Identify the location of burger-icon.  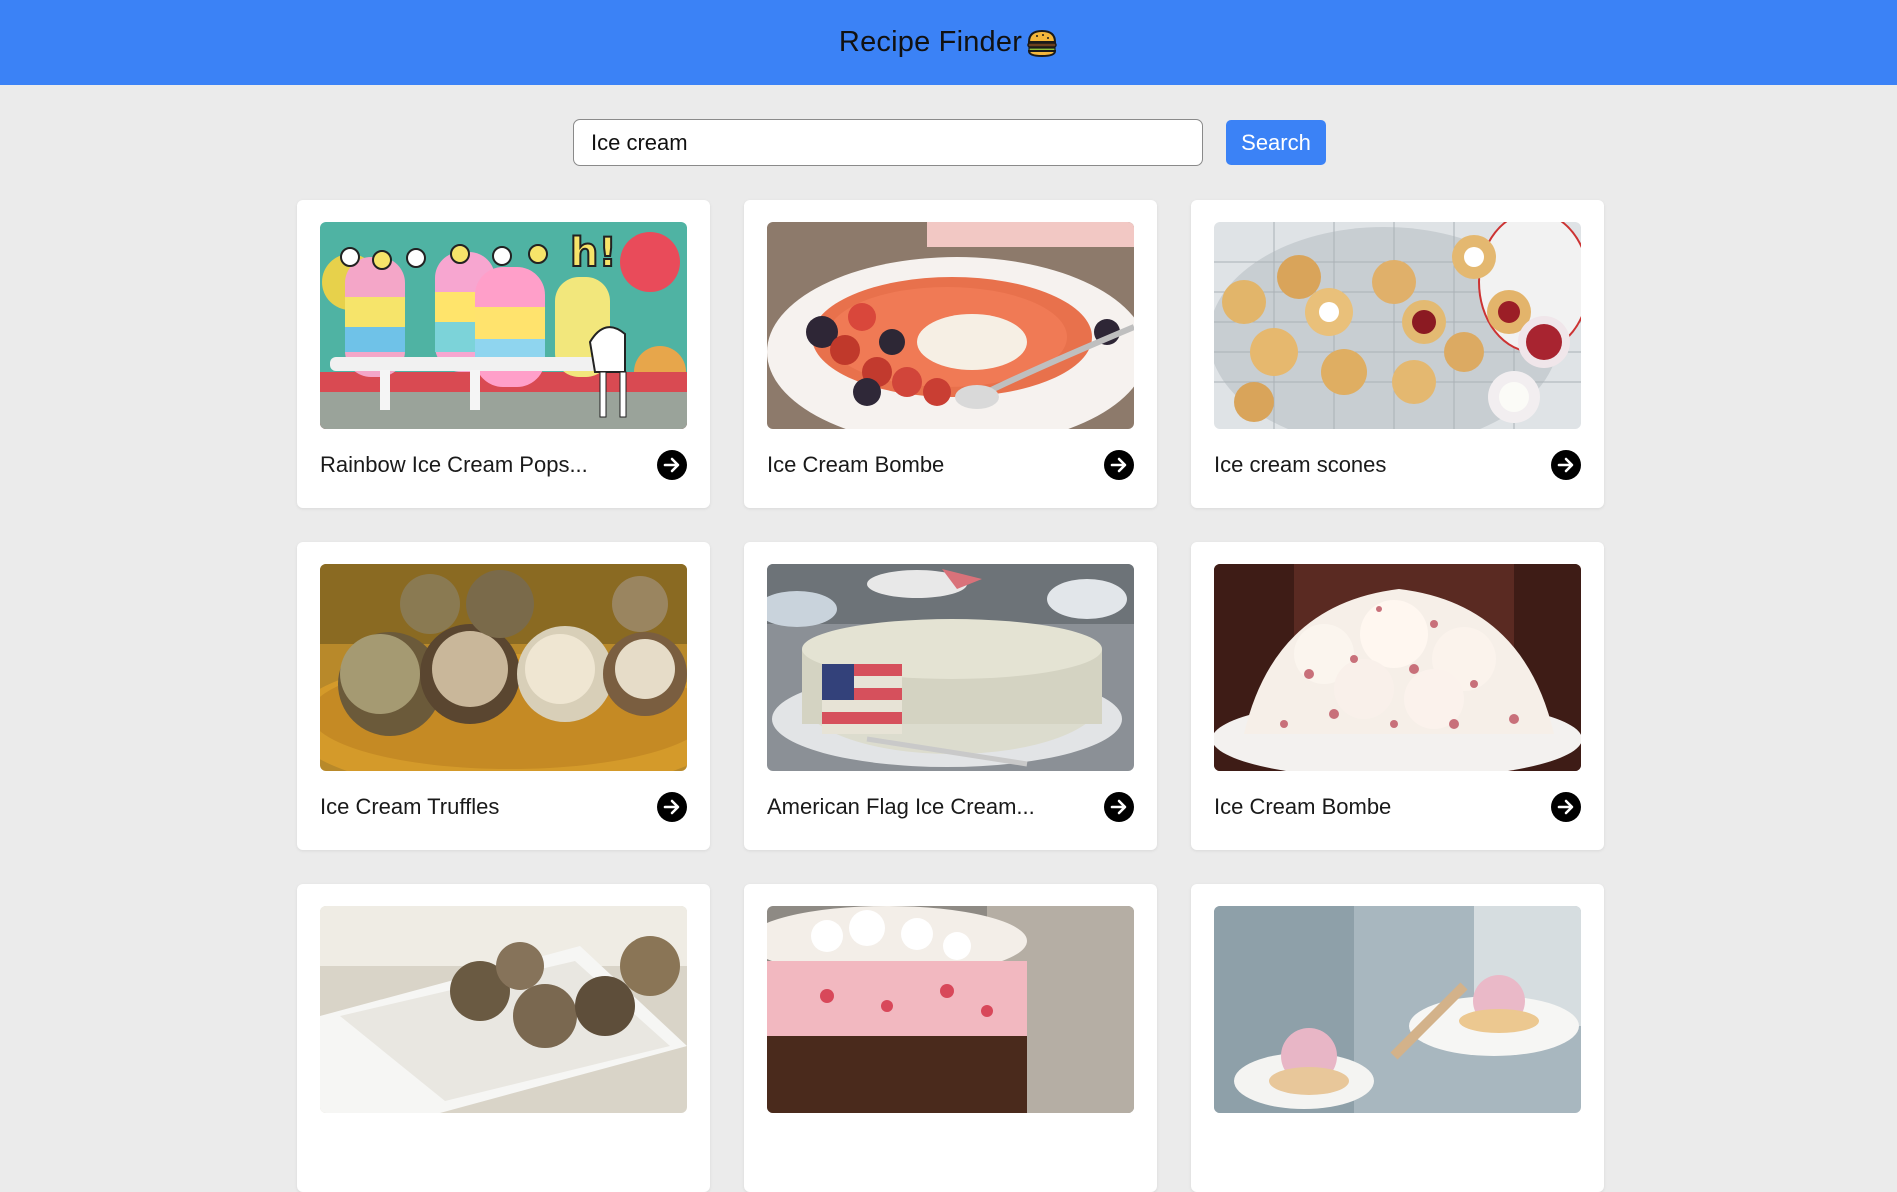
(1042, 43).